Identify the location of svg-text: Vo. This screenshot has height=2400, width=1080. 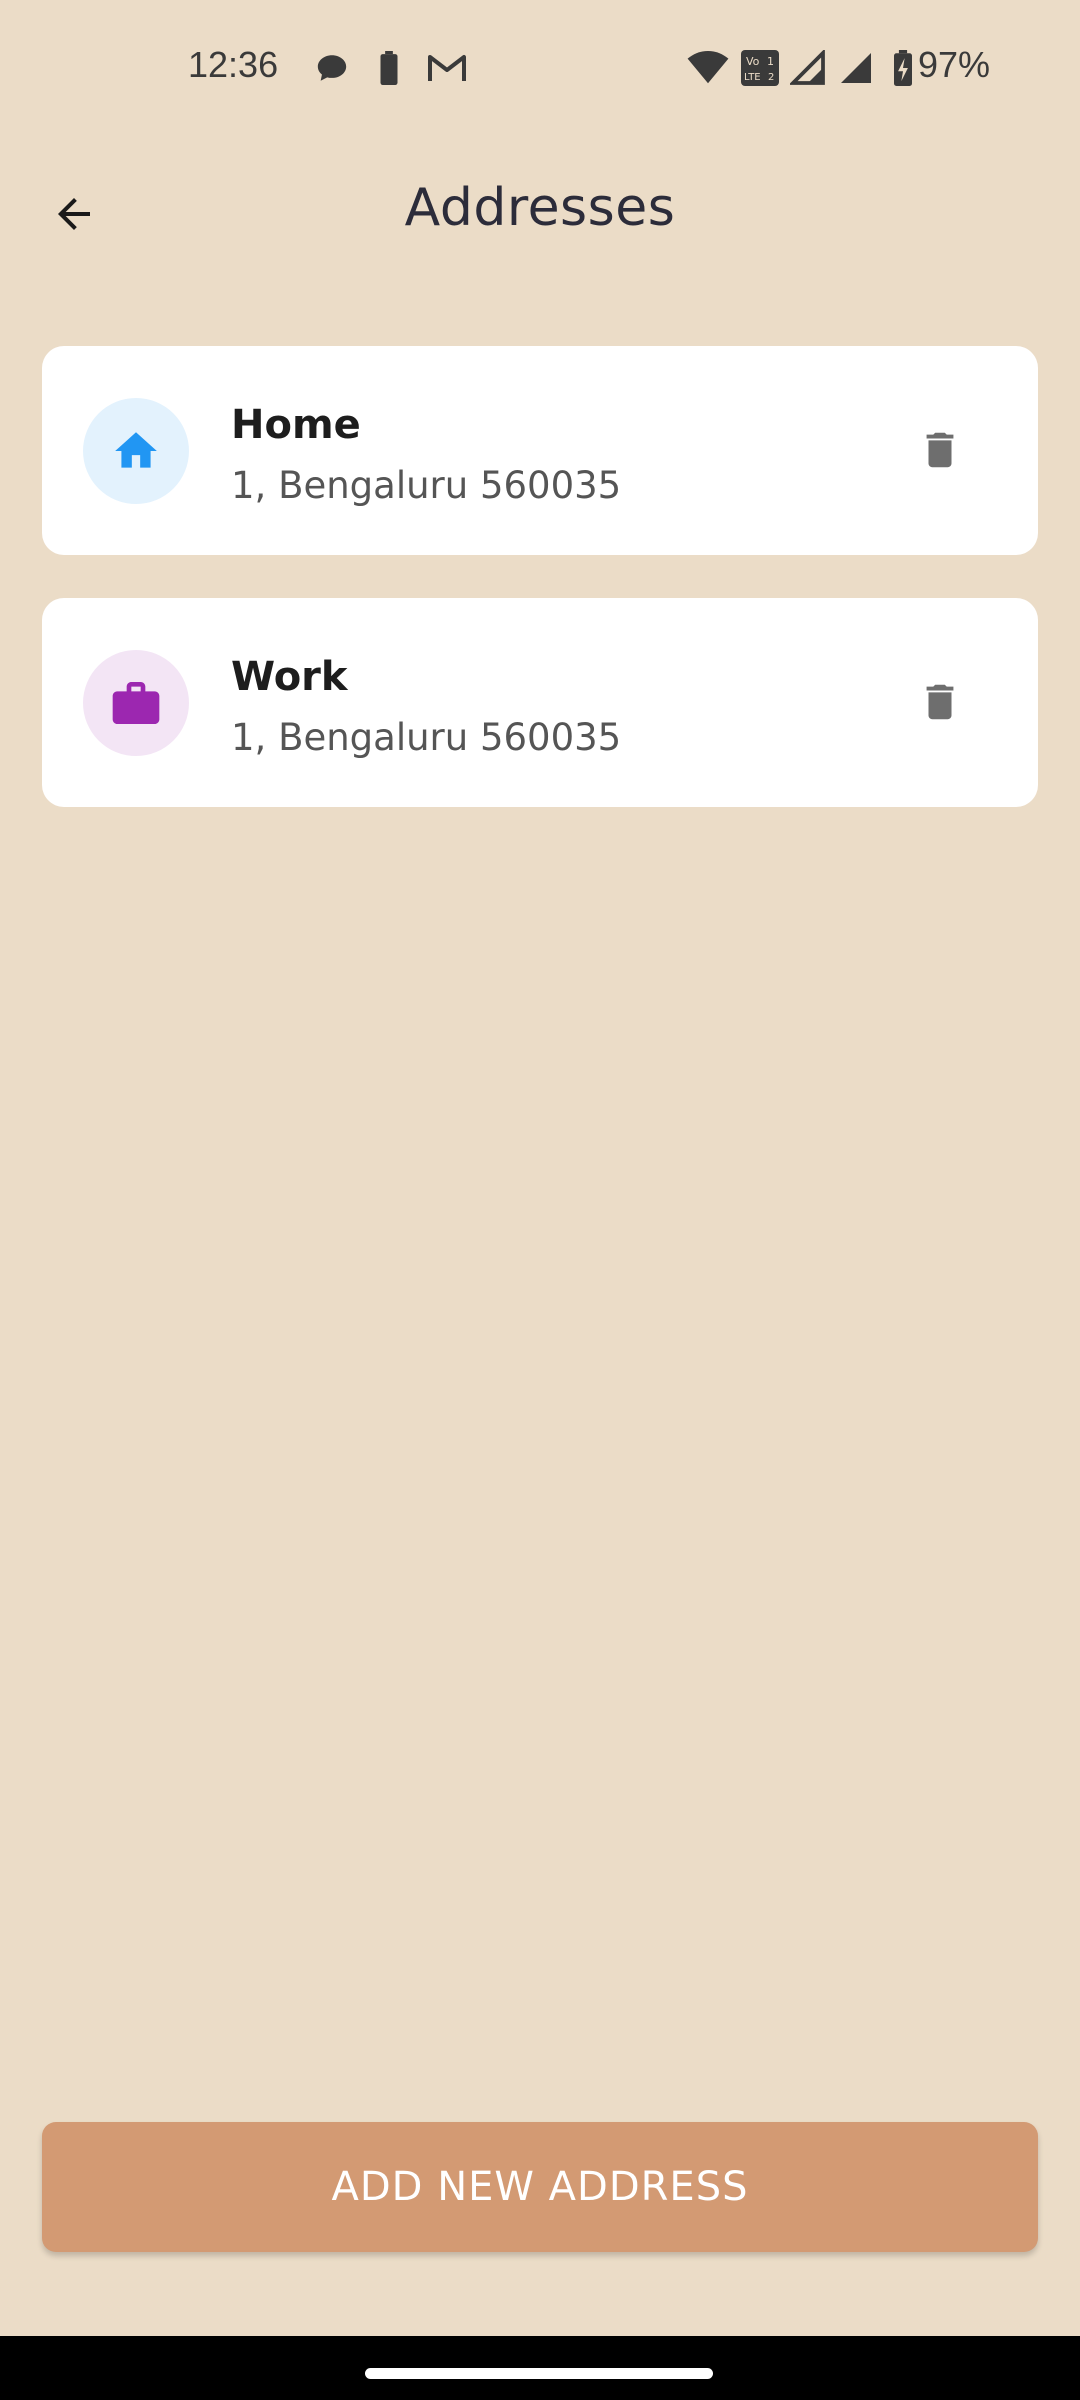
(753, 61).